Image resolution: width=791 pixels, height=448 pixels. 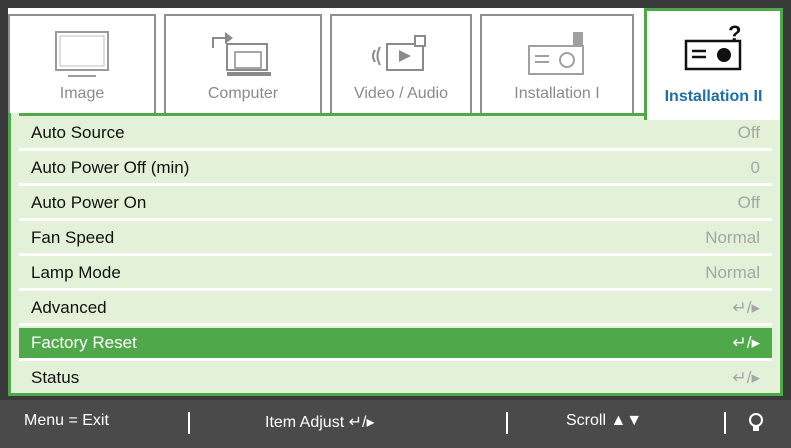 I want to click on tab-video-audio: Video / Audio, so click(x=401, y=63).